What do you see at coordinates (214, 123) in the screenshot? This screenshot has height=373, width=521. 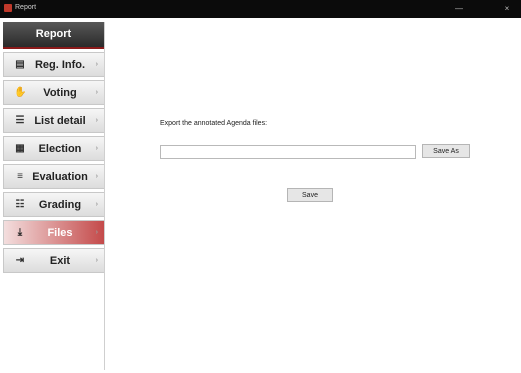 I see `export-label: Export the annotated Agenda files:` at bounding box center [214, 123].